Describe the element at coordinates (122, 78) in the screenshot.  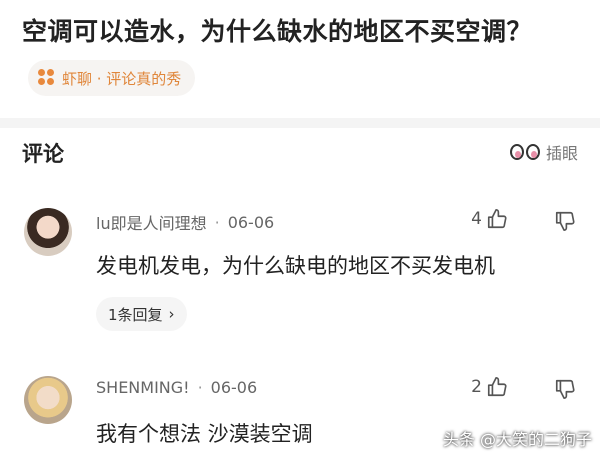
I see `source-label: 虾聊 · 评论真的秀` at that location.